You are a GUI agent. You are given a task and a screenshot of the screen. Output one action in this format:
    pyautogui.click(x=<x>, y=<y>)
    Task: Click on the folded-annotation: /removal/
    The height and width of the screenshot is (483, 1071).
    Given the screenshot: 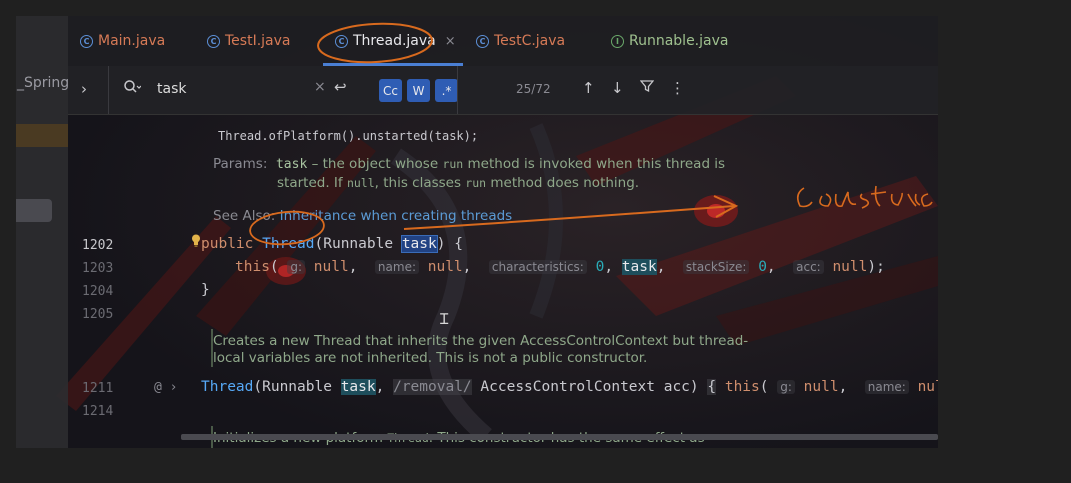 What is the action you would take?
    pyautogui.click(x=432, y=387)
    